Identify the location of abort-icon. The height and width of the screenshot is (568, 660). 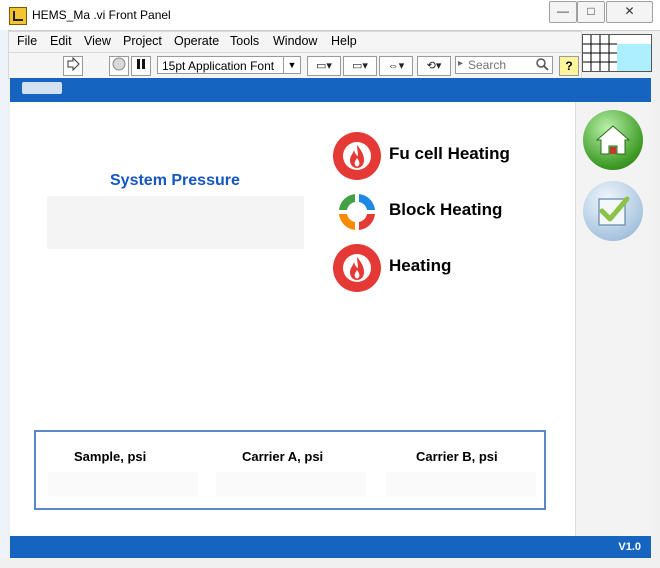
(119, 66).